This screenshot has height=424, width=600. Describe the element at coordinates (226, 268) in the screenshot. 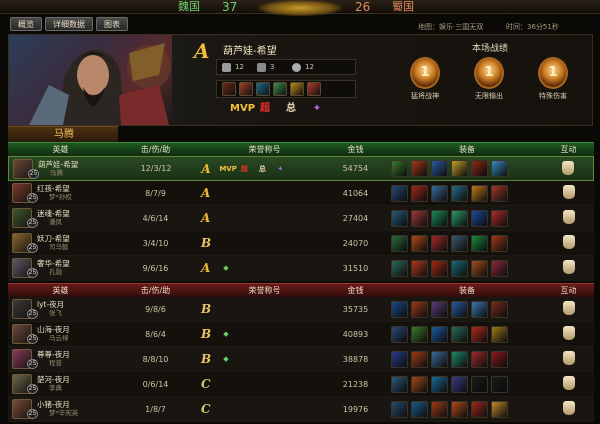

I see `honor-badge-icon: ◆` at that location.